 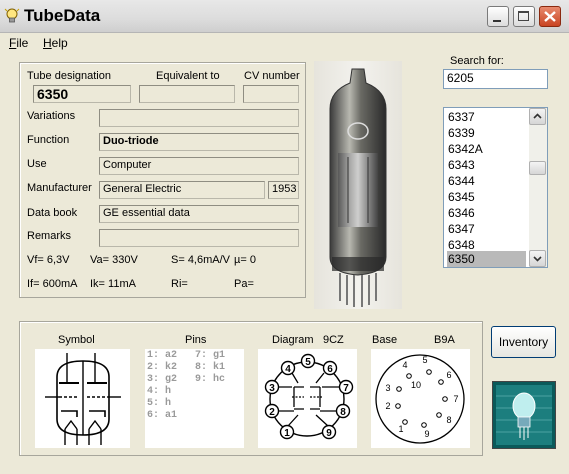 What do you see at coordinates (52, 213) in the screenshot?
I see `data-book-label: Data book` at bounding box center [52, 213].